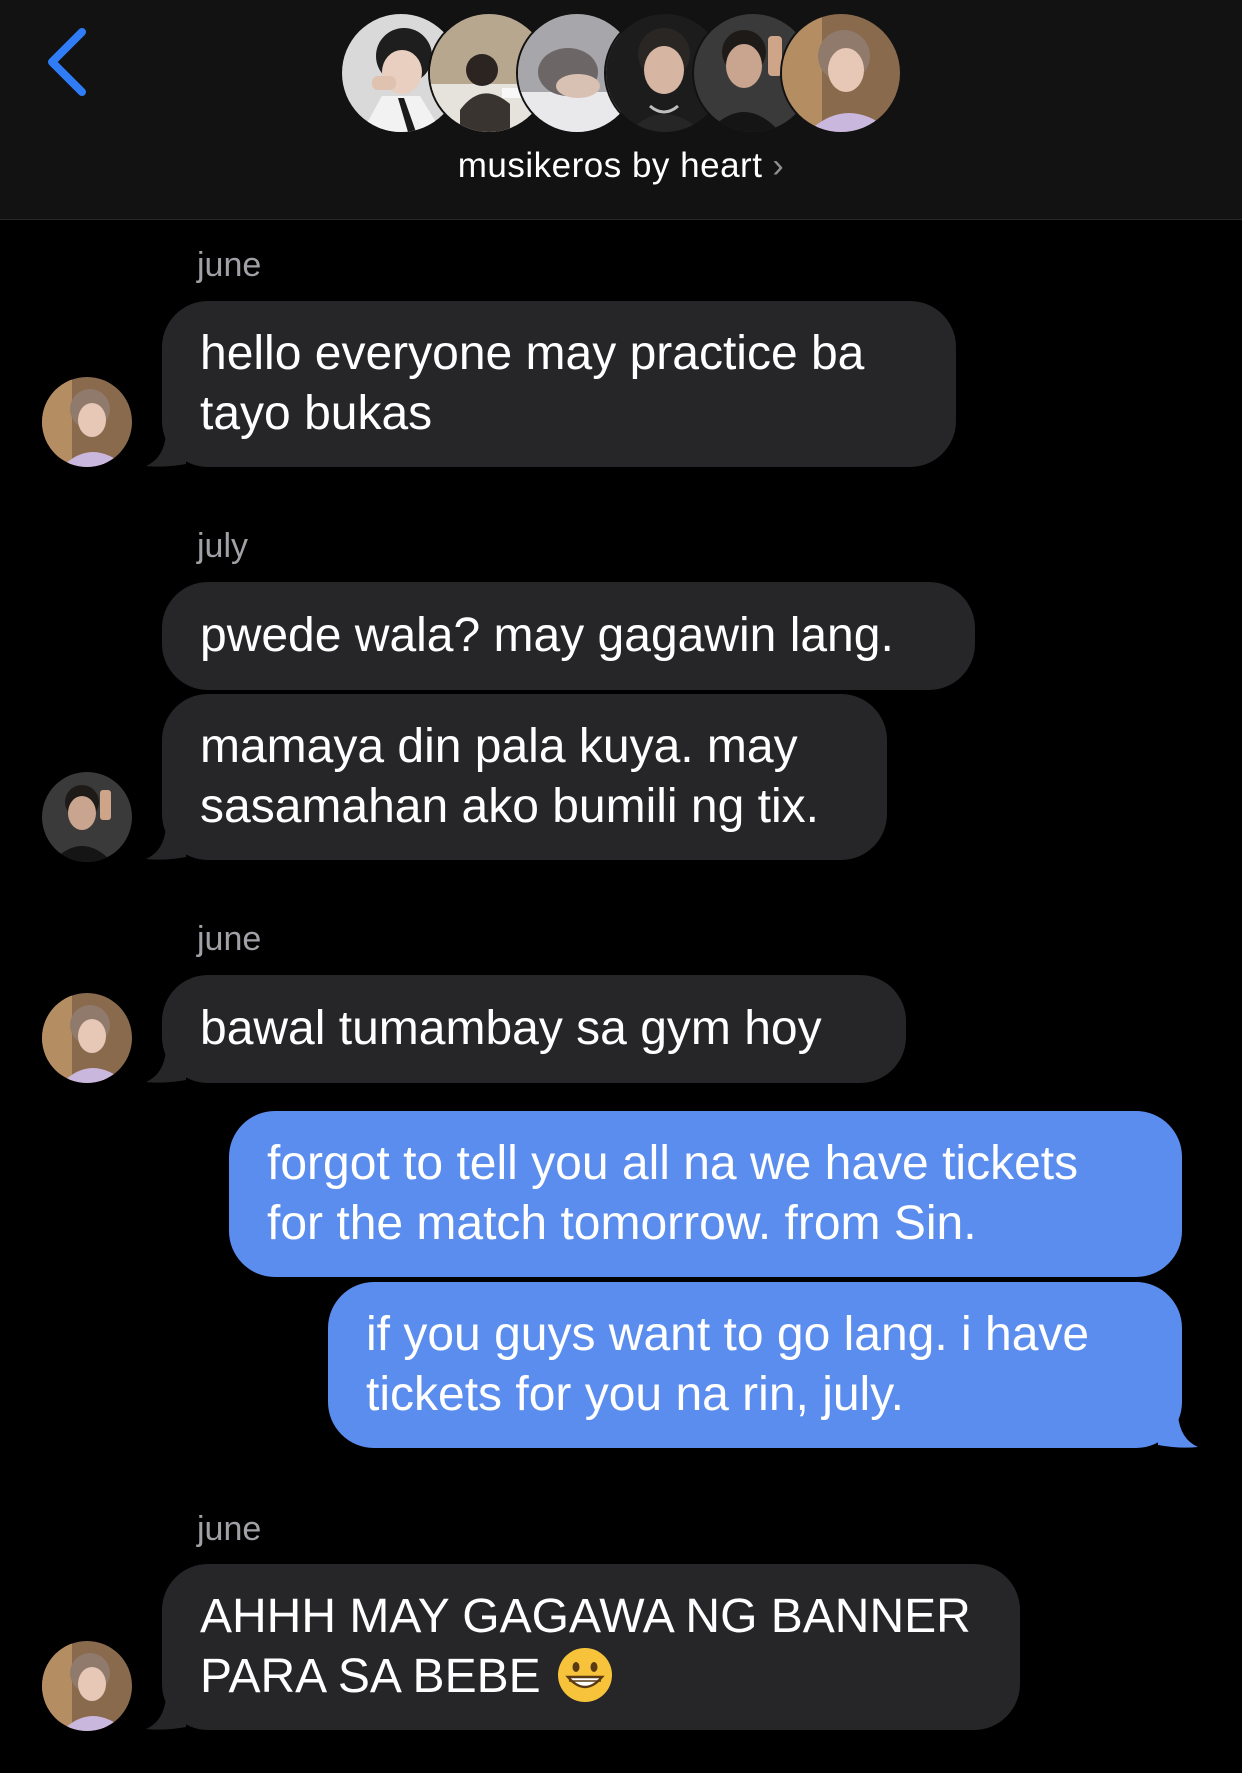 Image resolution: width=1242 pixels, height=1773 pixels. What do you see at coordinates (534, 1029) in the screenshot?
I see `message-bubble-incoming: bawal tumambay sa gym hoy` at bounding box center [534, 1029].